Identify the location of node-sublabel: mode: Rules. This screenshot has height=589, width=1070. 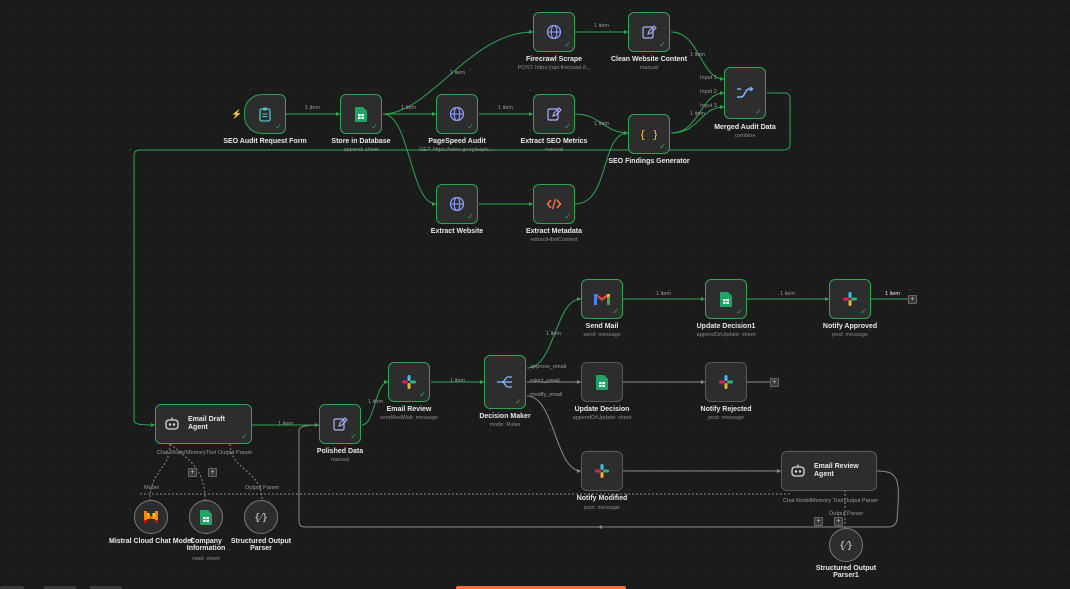
(505, 425).